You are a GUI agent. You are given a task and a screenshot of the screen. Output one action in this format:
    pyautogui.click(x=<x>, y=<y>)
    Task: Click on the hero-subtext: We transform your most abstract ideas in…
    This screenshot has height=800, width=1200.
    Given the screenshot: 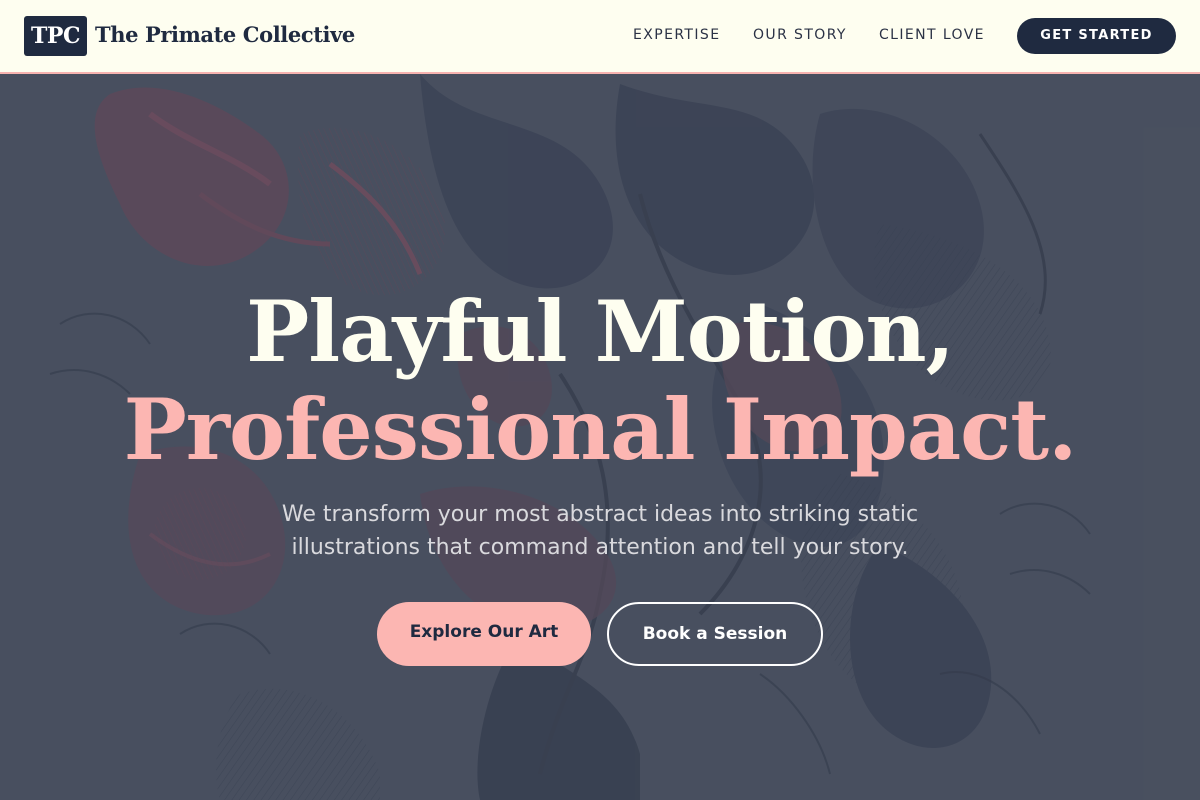 What is the action you would take?
    pyautogui.click(x=600, y=531)
    